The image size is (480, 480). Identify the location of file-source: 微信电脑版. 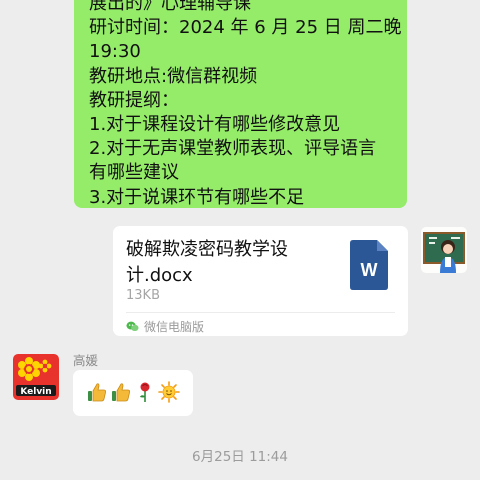
(165, 326).